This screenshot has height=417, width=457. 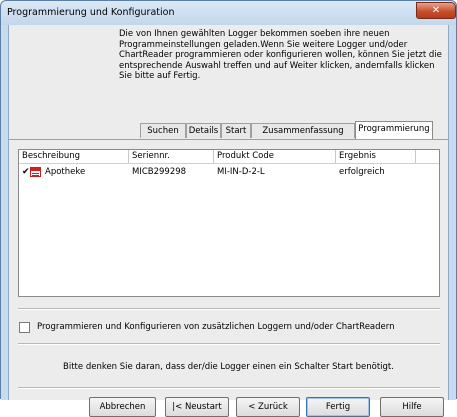 What do you see at coordinates (122, 407) in the screenshot?
I see `cancel-button: Abbrechen` at bounding box center [122, 407].